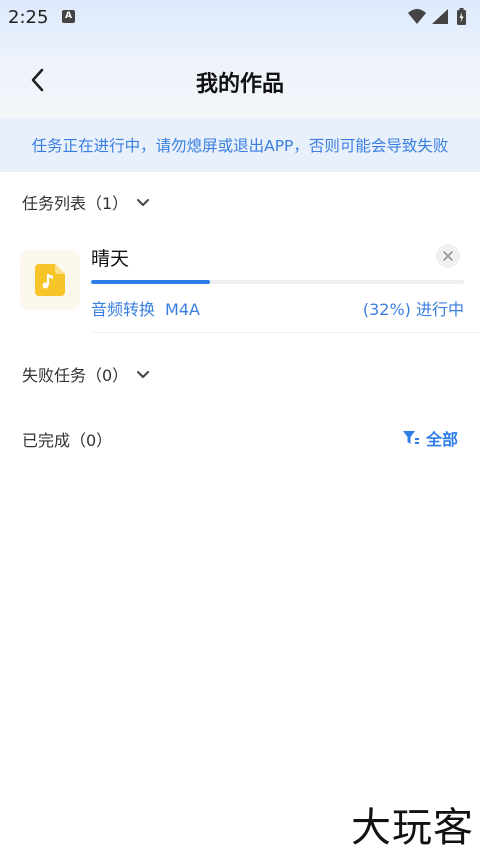  I want to click on notification-badge-icon: A, so click(68, 16).